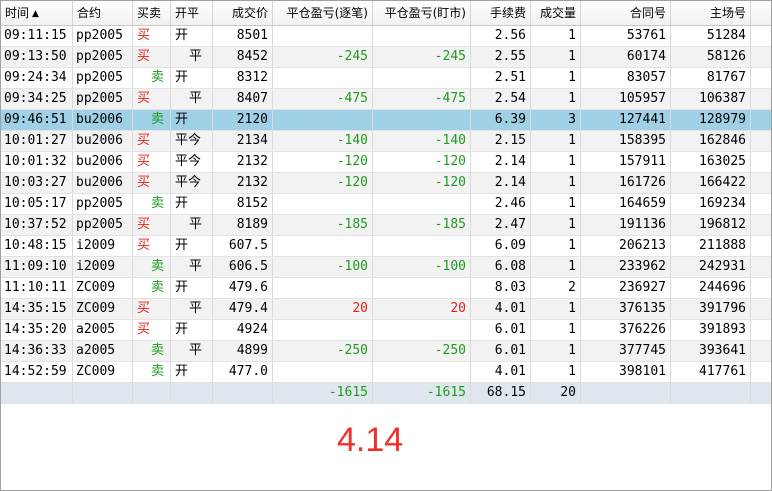 The width and height of the screenshot is (772, 491). I want to click on cell-contract-no: 83057, so click(626, 78).